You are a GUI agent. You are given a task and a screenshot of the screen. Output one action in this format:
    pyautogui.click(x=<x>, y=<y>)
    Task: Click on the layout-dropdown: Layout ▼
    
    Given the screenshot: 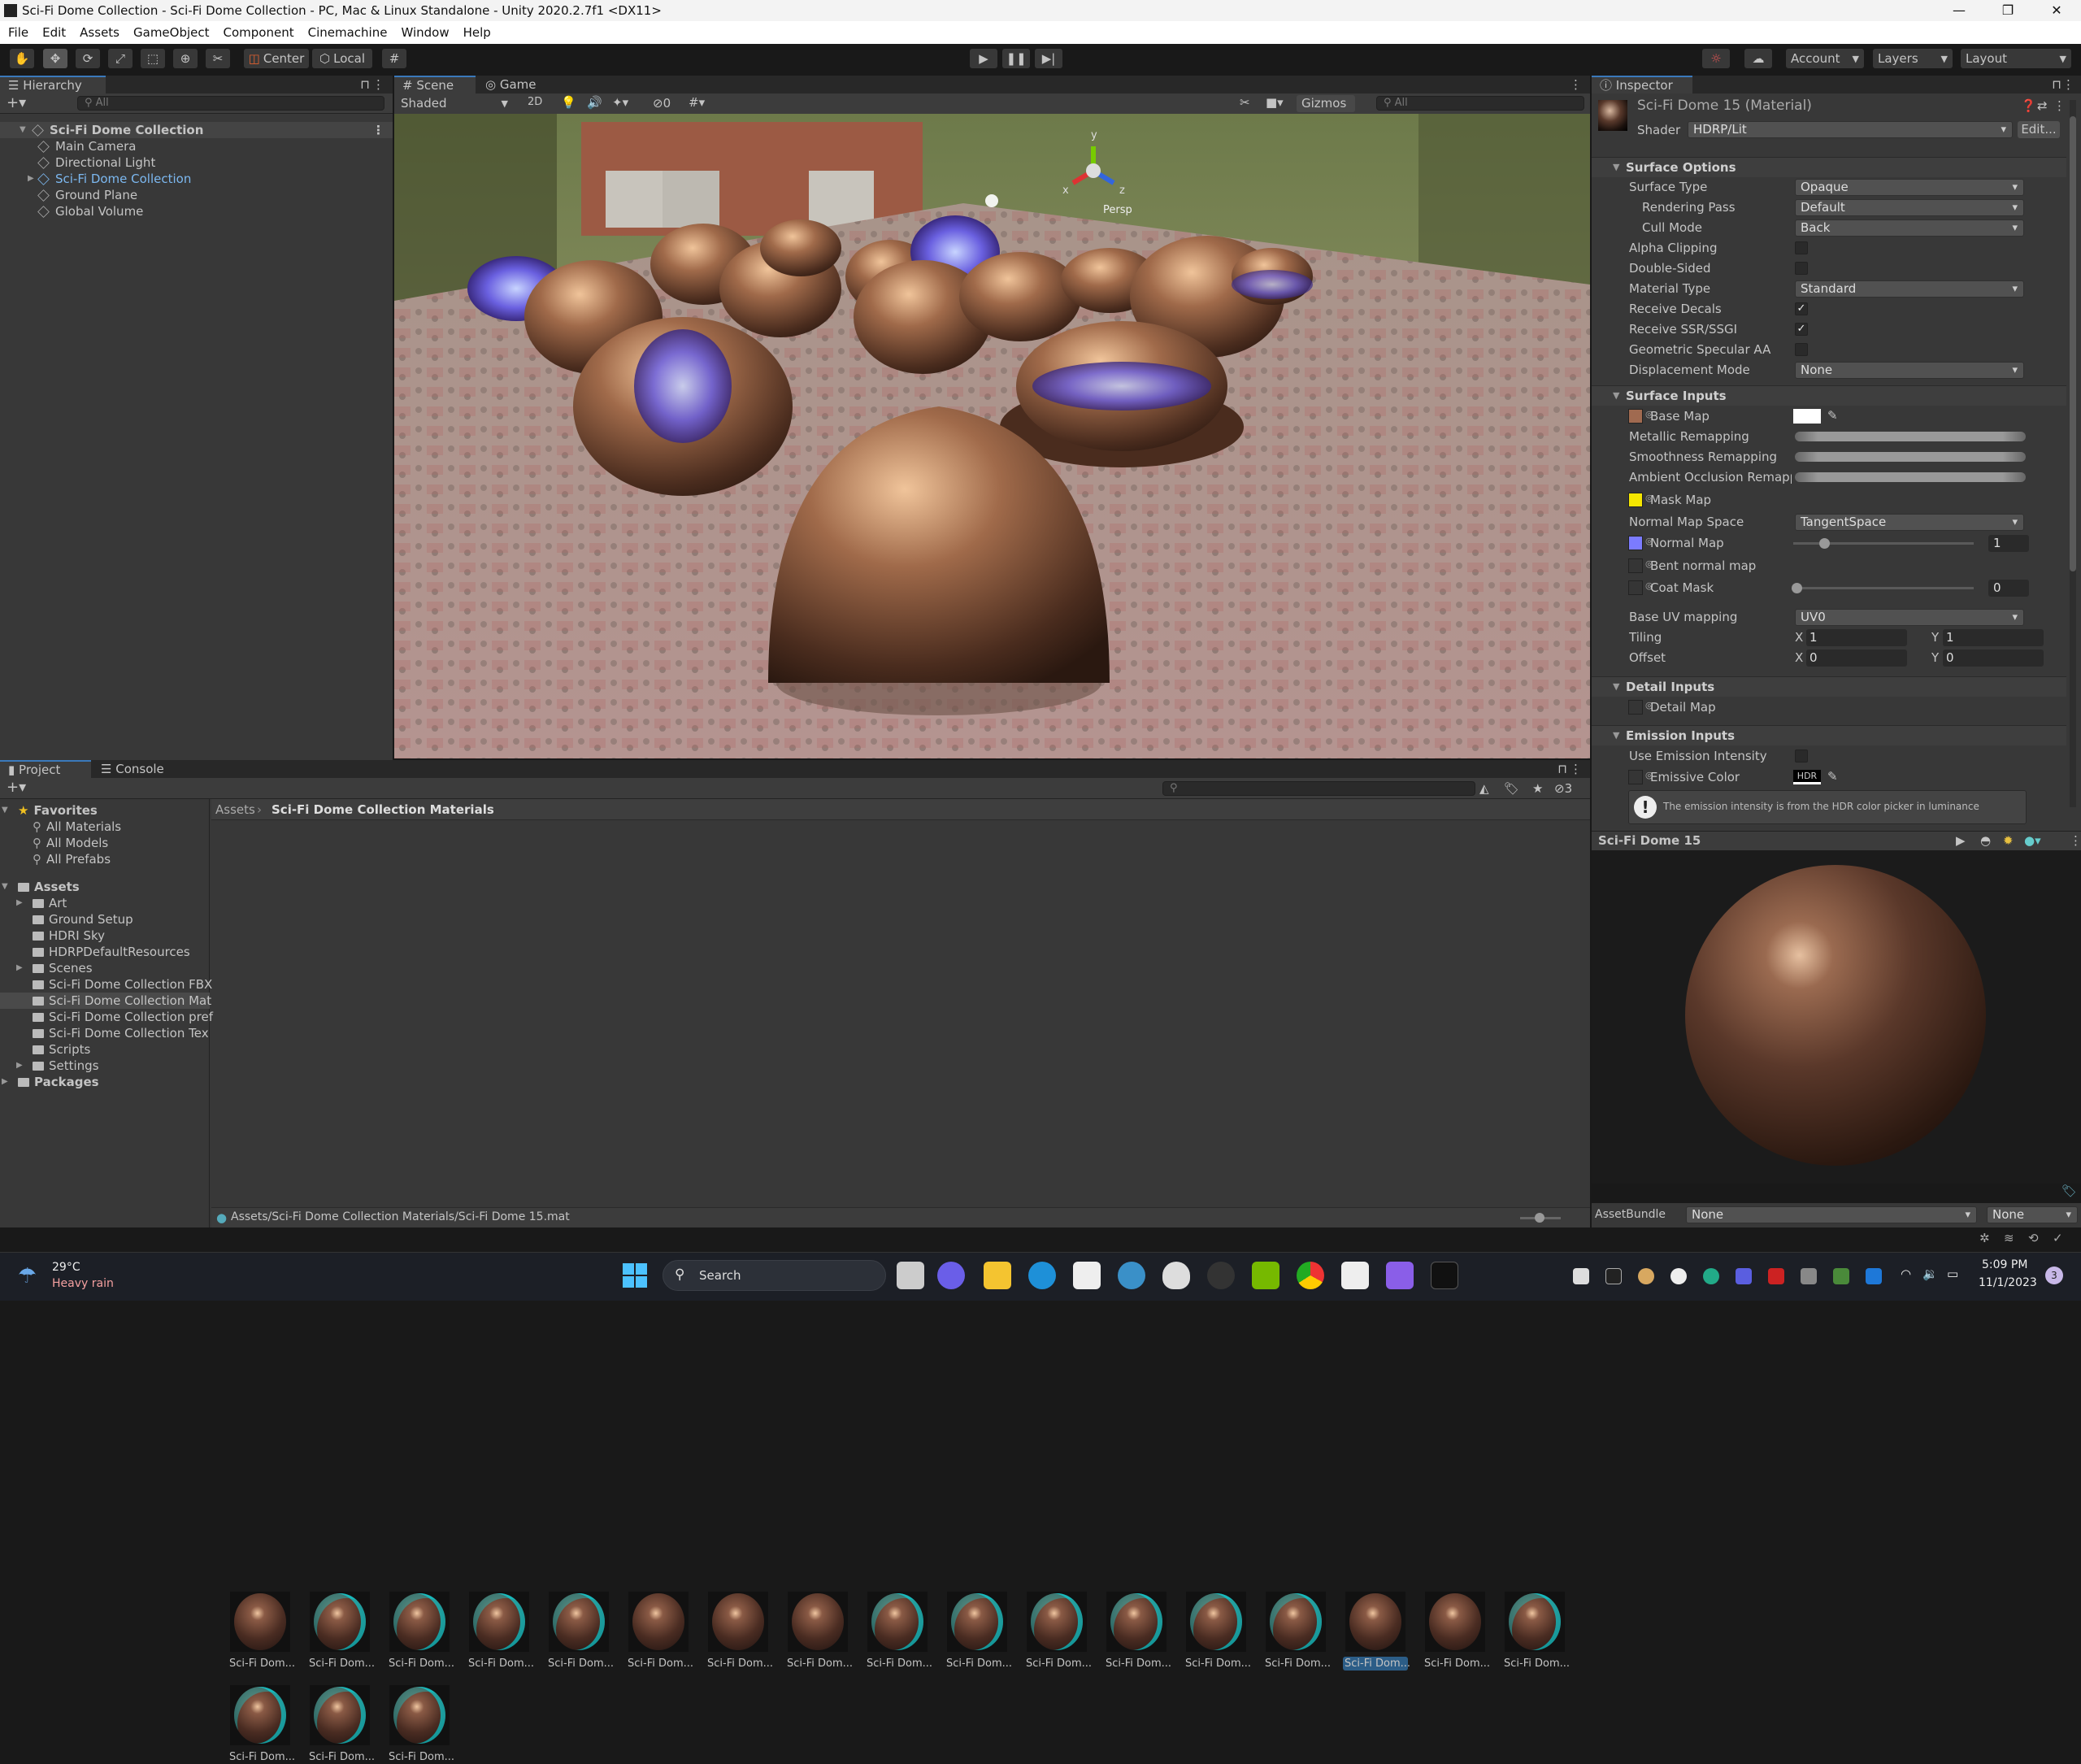 What is the action you would take?
    pyautogui.click(x=2016, y=59)
    